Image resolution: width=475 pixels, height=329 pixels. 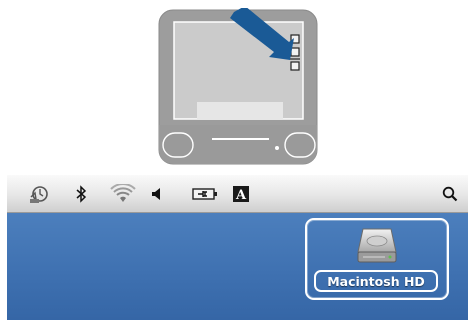 I want to click on input-menu-icon: A, so click(x=241, y=193).